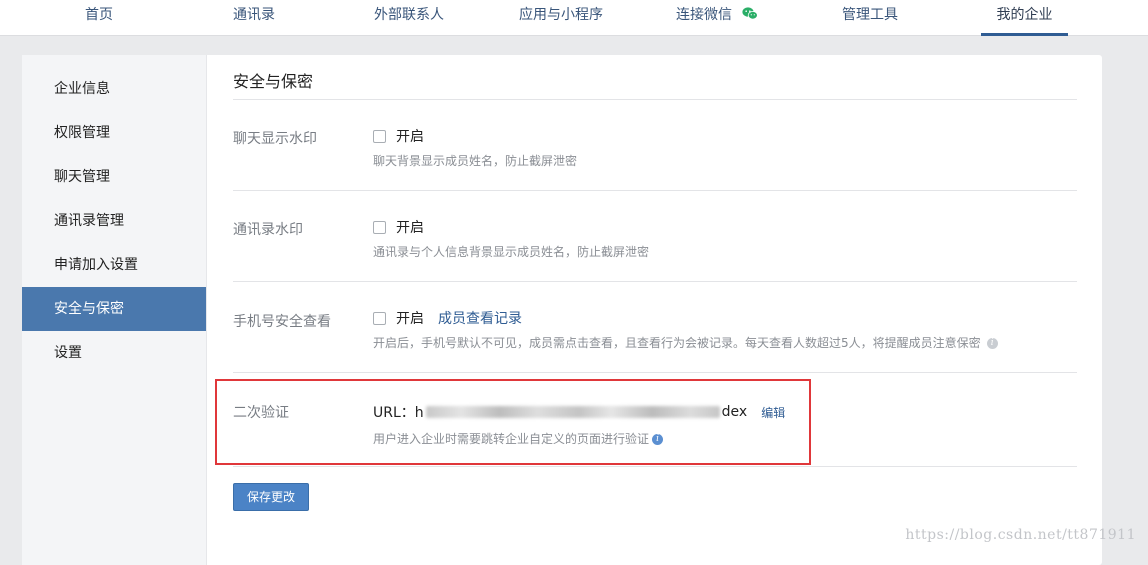  What do you see at coordinates (992, 343) in the screenshot?
I see `info-icon: i` at bounding box center [992, 343].